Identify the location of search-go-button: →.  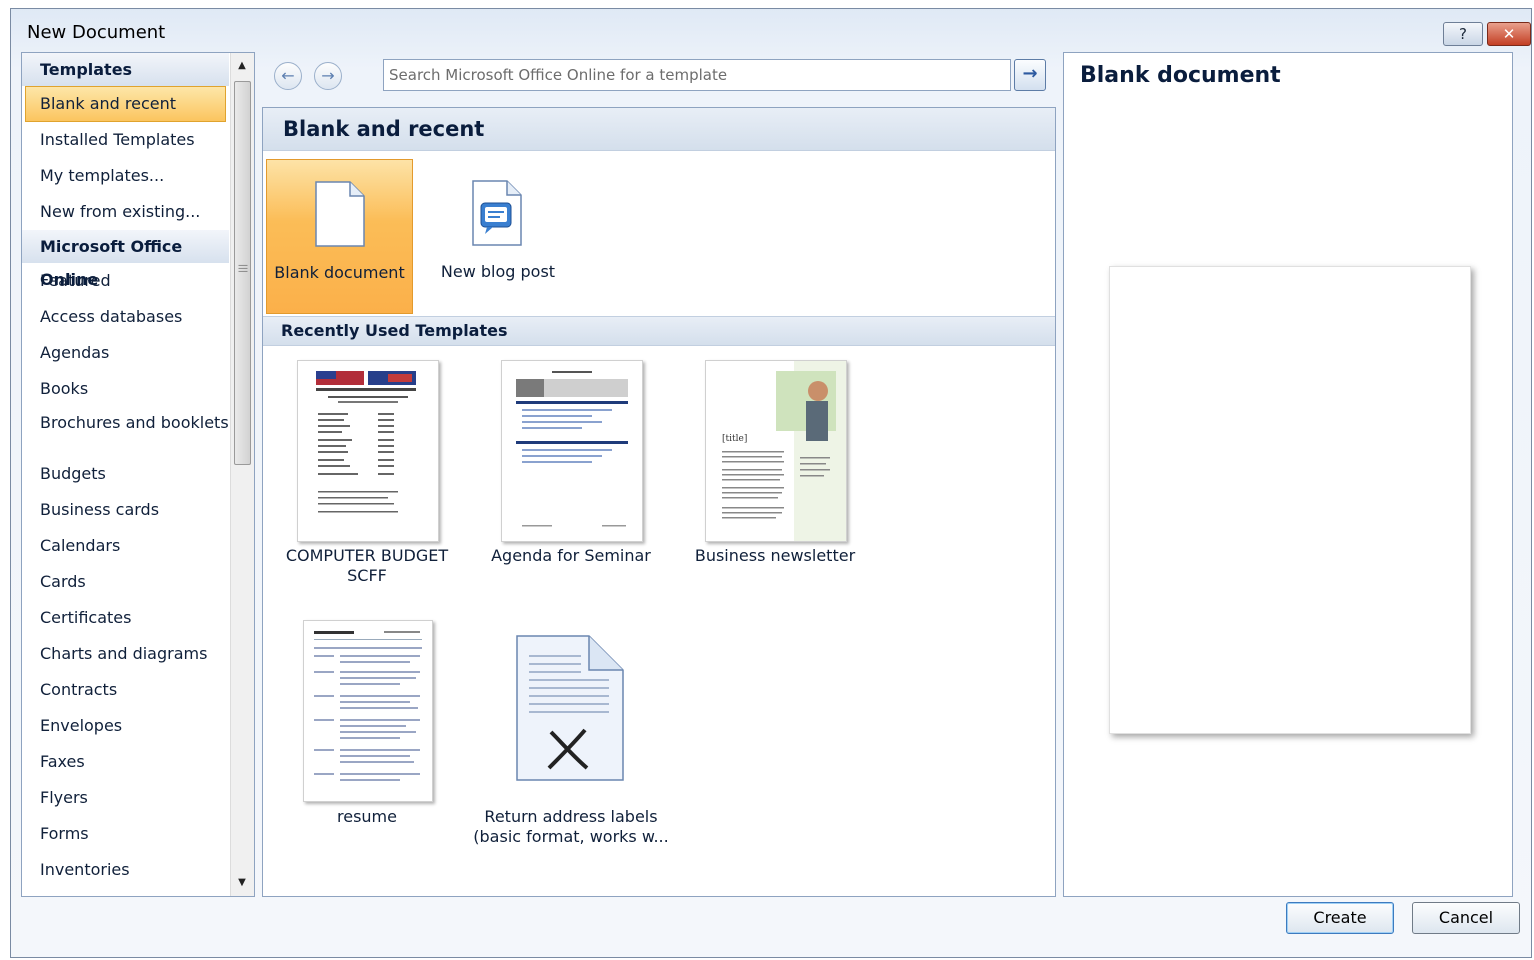
(1030, 75).